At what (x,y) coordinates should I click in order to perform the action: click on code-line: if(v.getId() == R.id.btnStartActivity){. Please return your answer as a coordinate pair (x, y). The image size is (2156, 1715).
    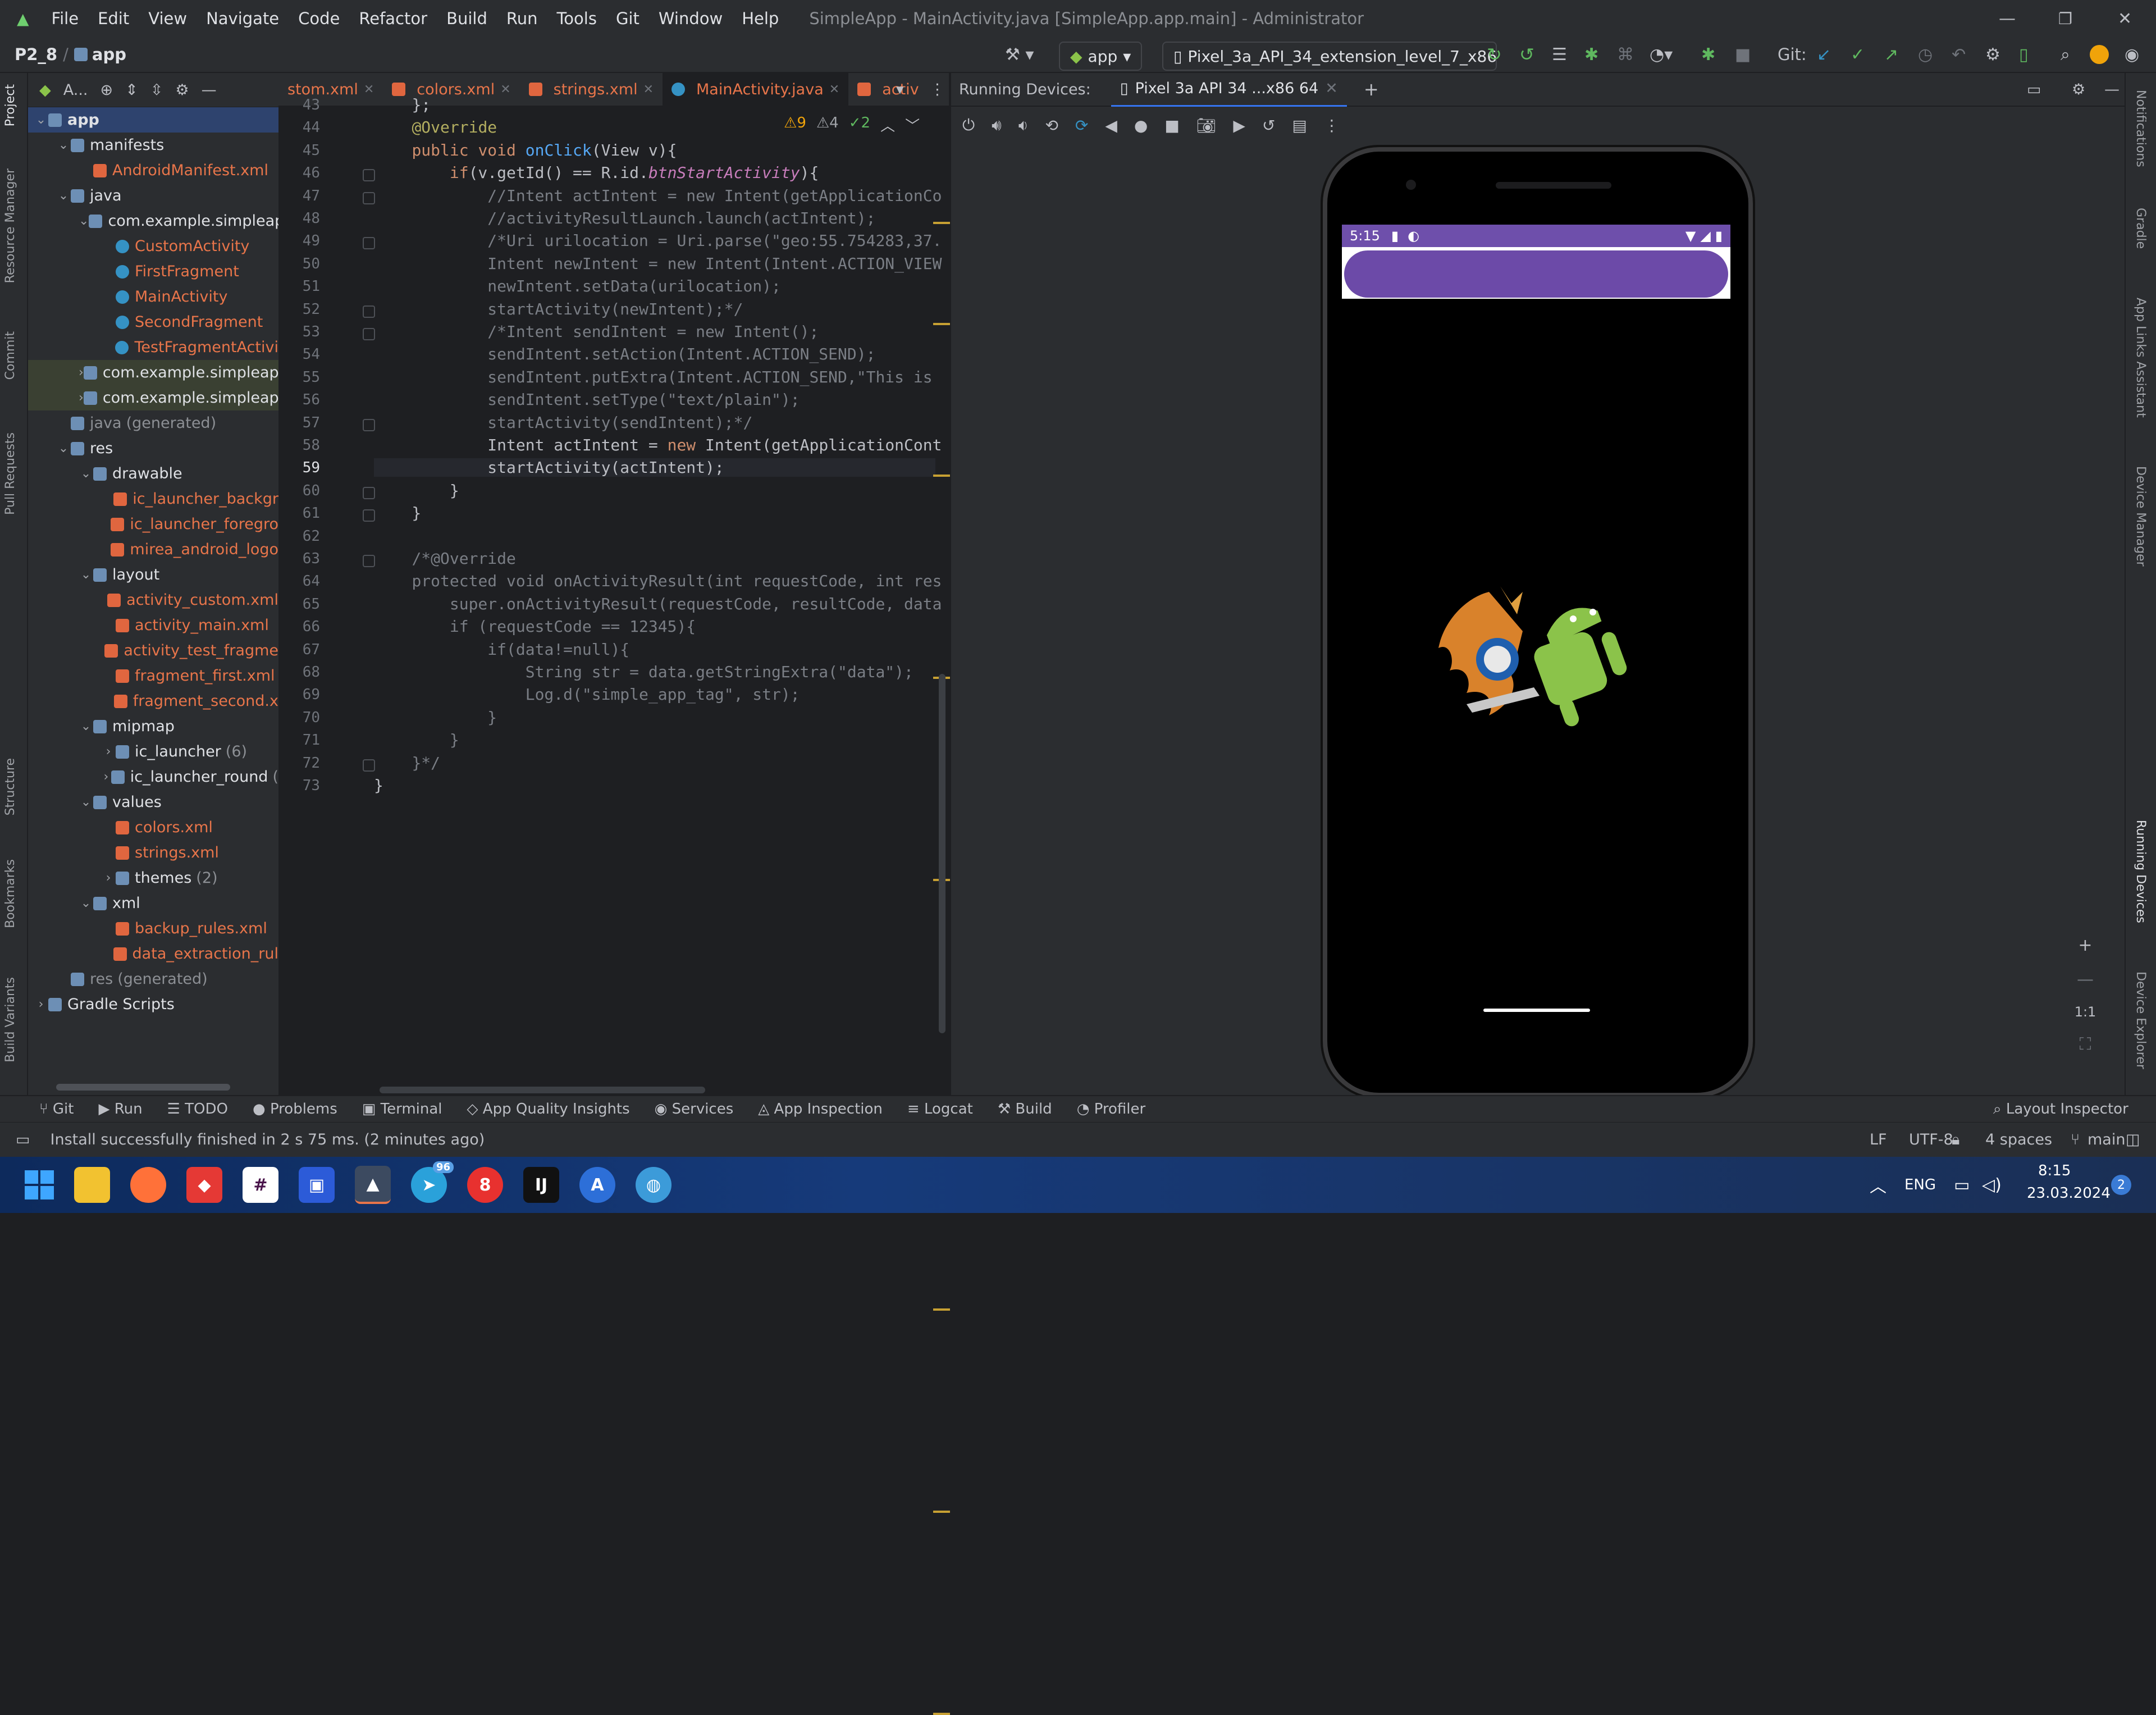
    Looking at the image, I should click on (596, 172).